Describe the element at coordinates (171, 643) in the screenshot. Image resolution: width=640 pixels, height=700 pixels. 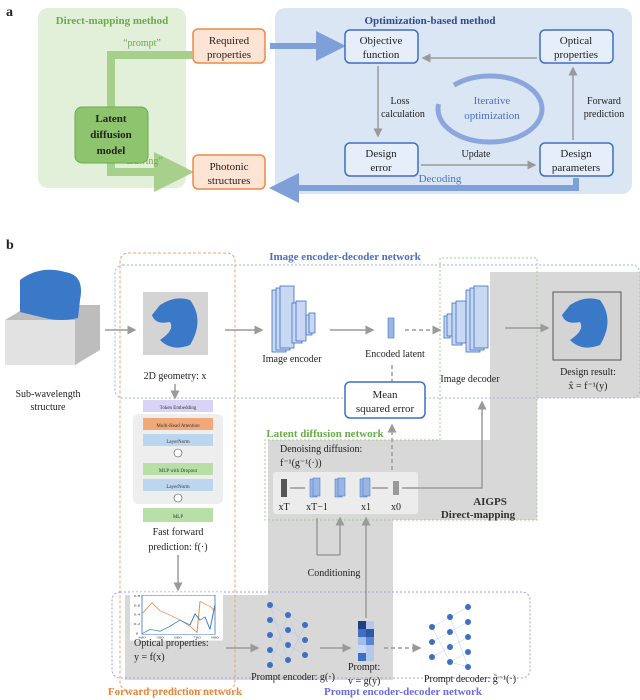
I see `optical-properties-l1: Optical properties:` at that location.